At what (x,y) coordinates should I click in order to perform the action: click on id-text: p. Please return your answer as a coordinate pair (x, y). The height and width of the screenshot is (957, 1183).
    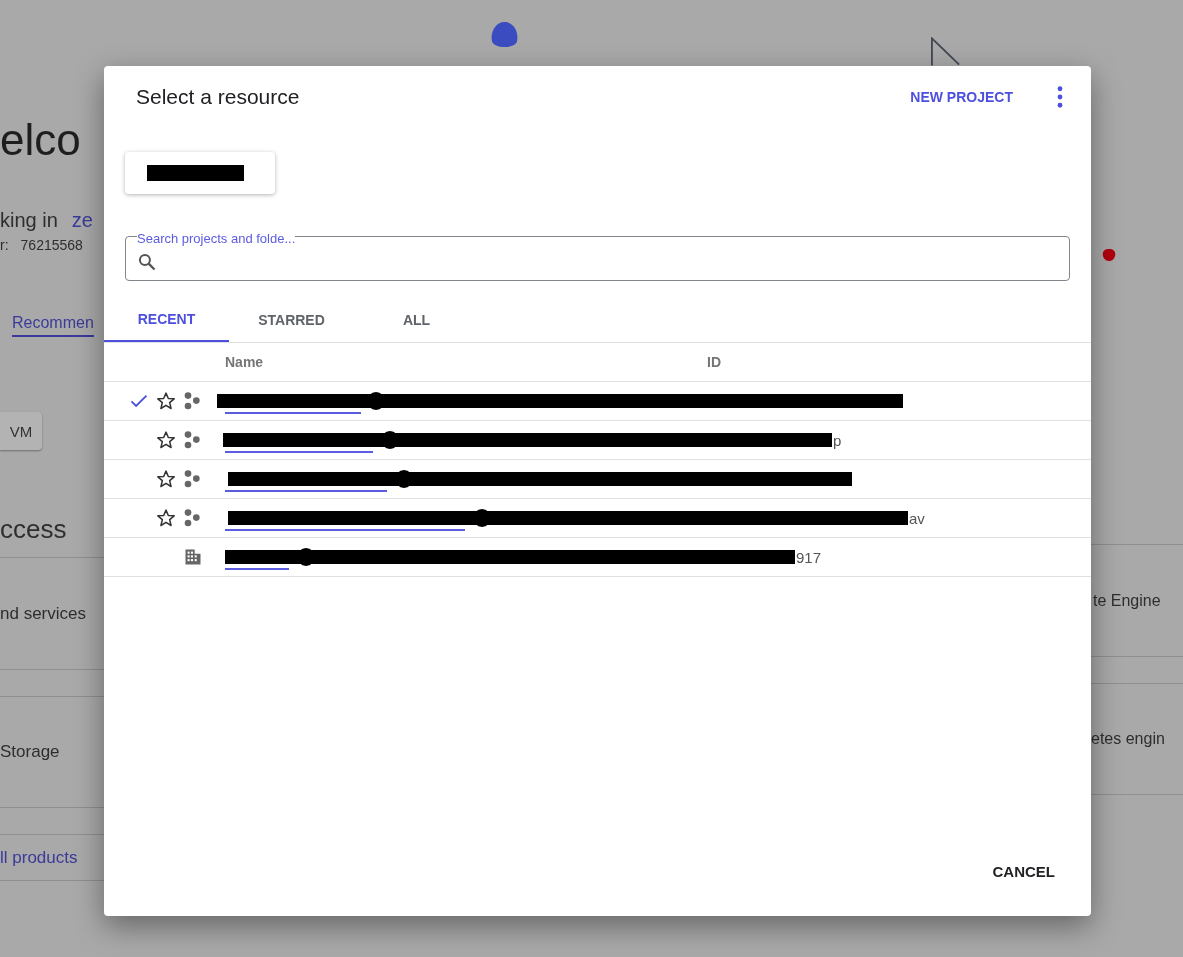
    Looking at the image, I should click on (837, 440).